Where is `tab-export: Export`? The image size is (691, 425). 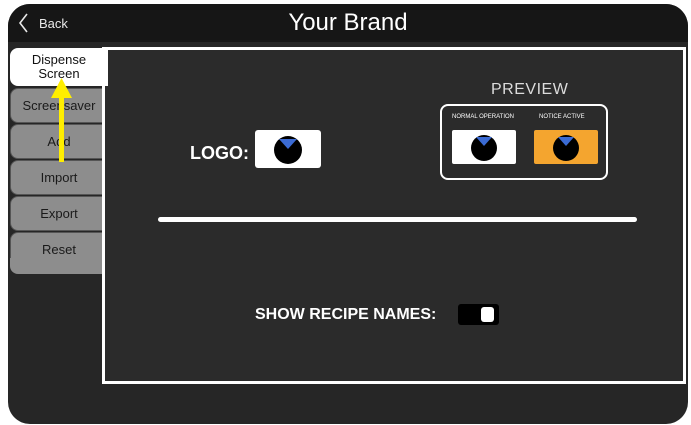
tab-export: Export is located at coordinates (59, 213).